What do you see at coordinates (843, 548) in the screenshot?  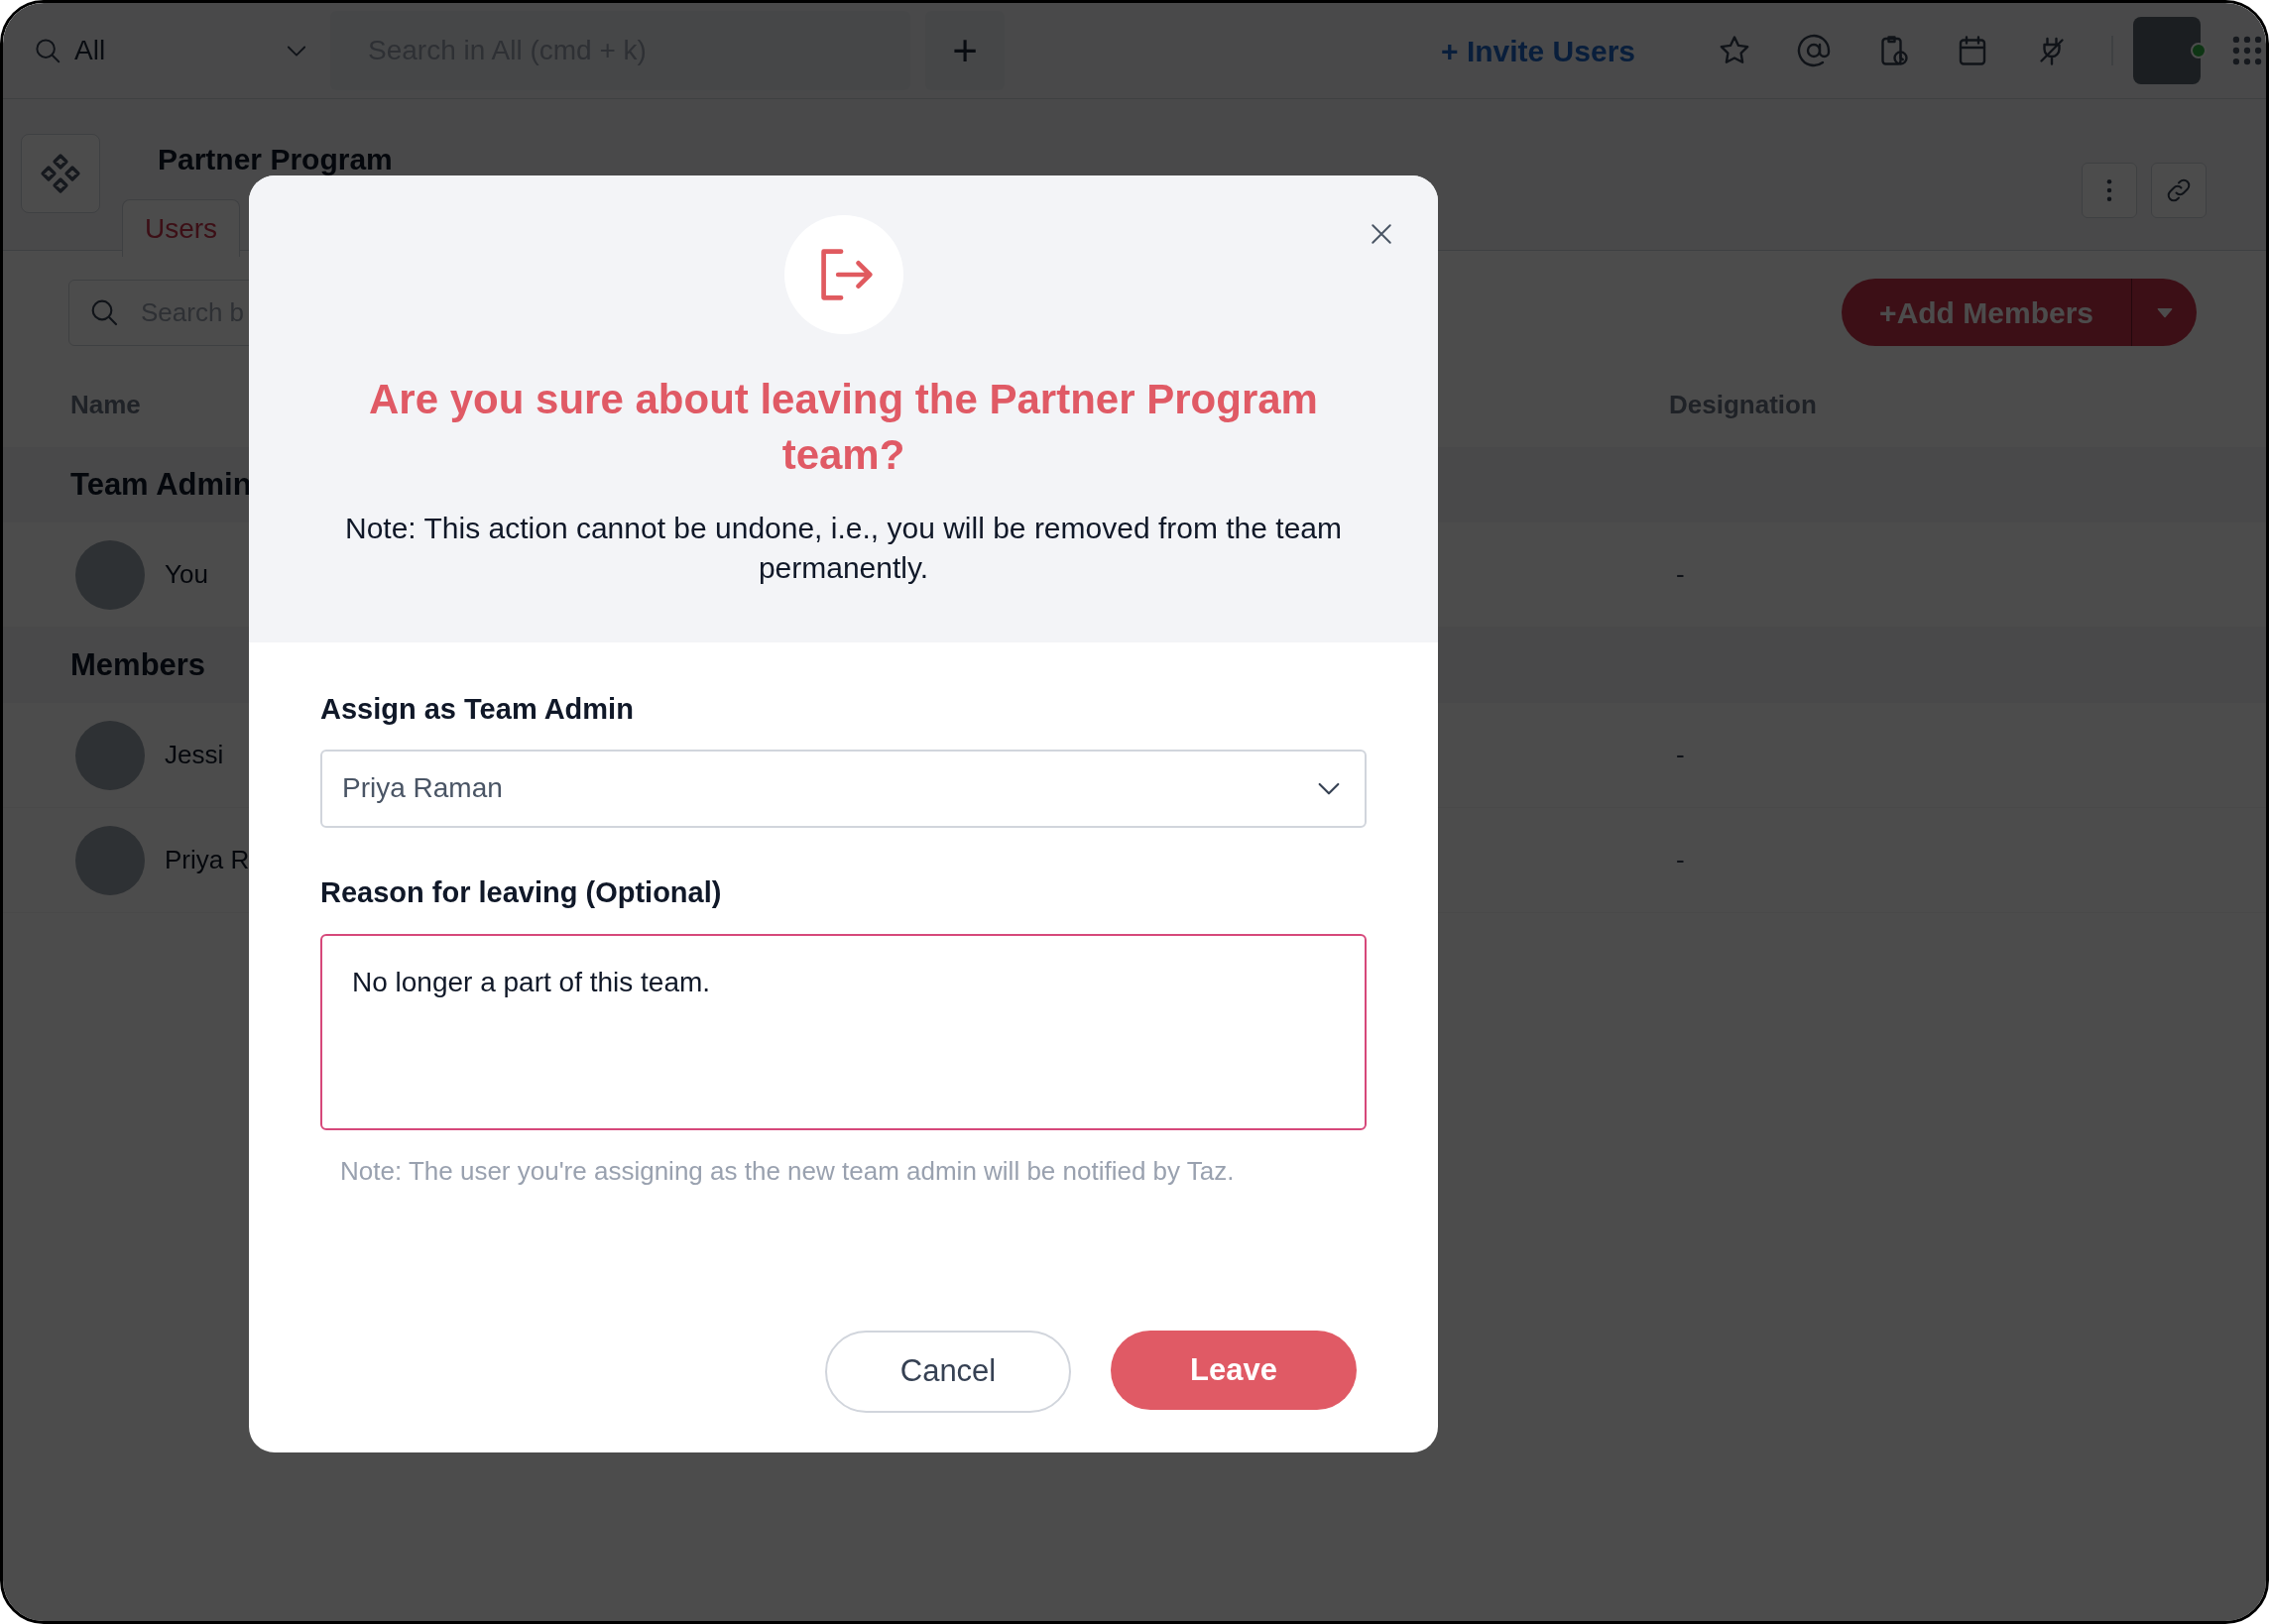 I see `warning-note: Note: This action cannot be undone, i.e., you will be removed from the team permanently.` at bounding box center [843, 548].